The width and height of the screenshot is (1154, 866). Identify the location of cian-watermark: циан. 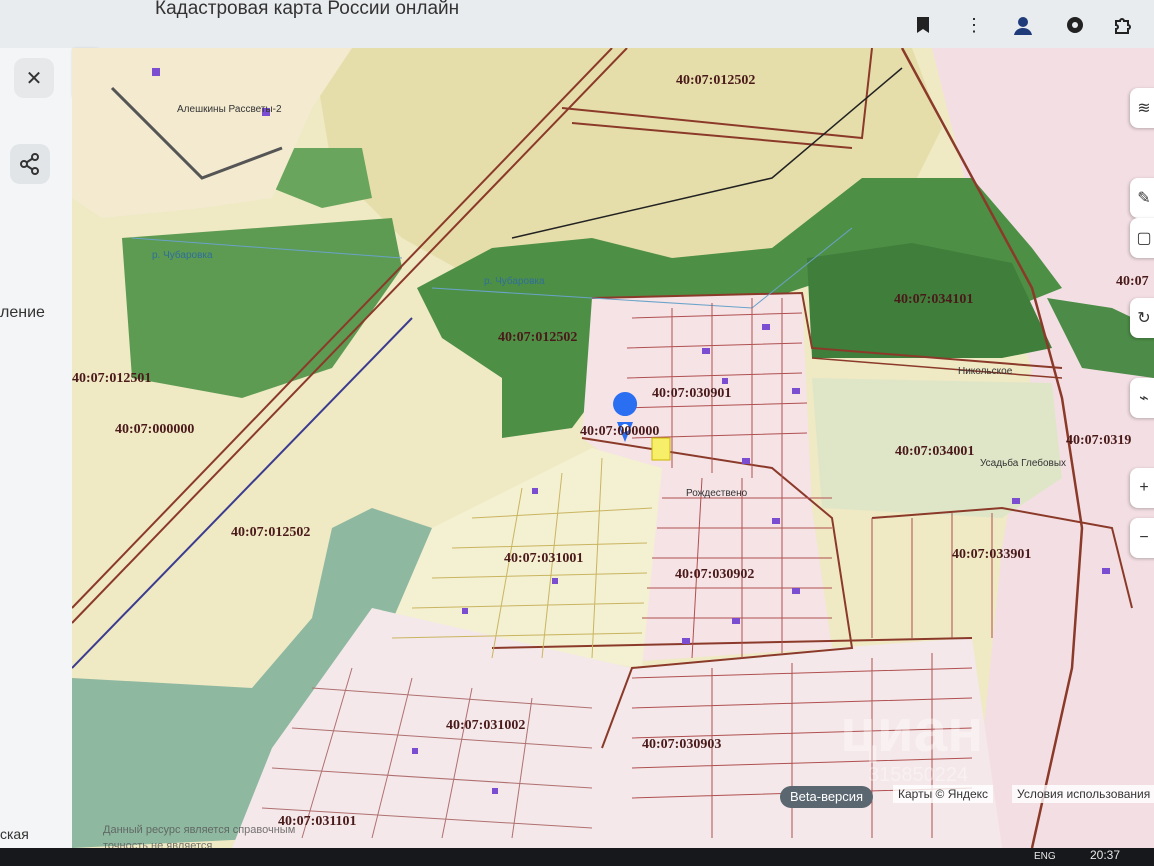
(912, 730).